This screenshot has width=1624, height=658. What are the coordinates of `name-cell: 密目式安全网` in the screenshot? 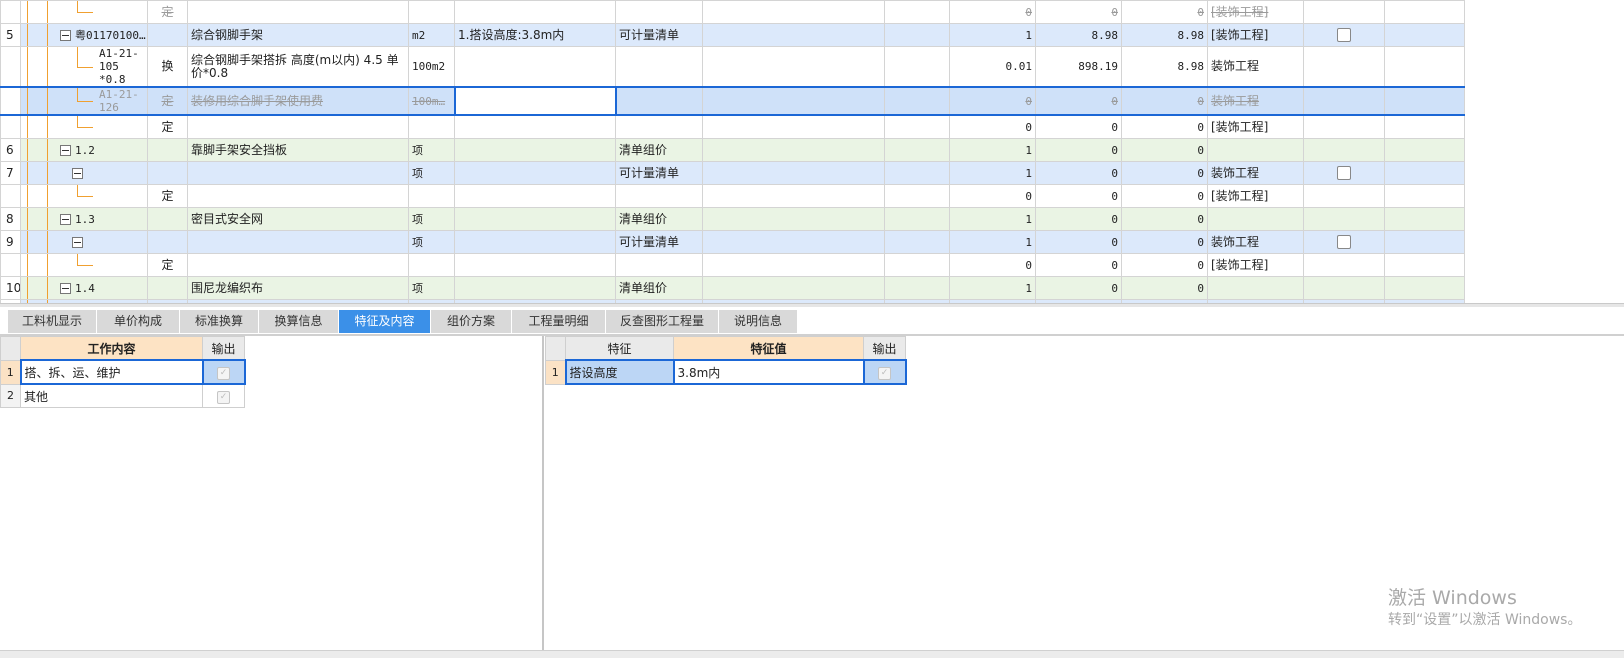 It's located at (298, 219).